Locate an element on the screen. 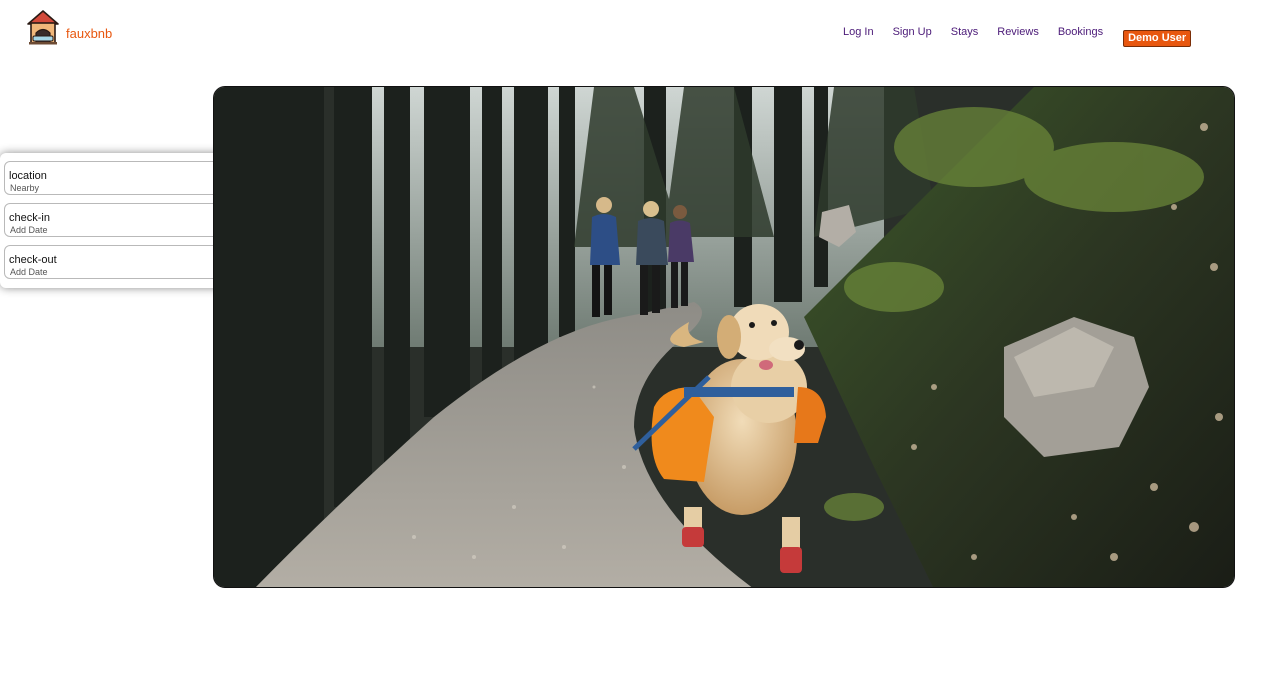 This screenshot has height=678, width=1270. location-value: Nearby is located at coordinates (25, 188).